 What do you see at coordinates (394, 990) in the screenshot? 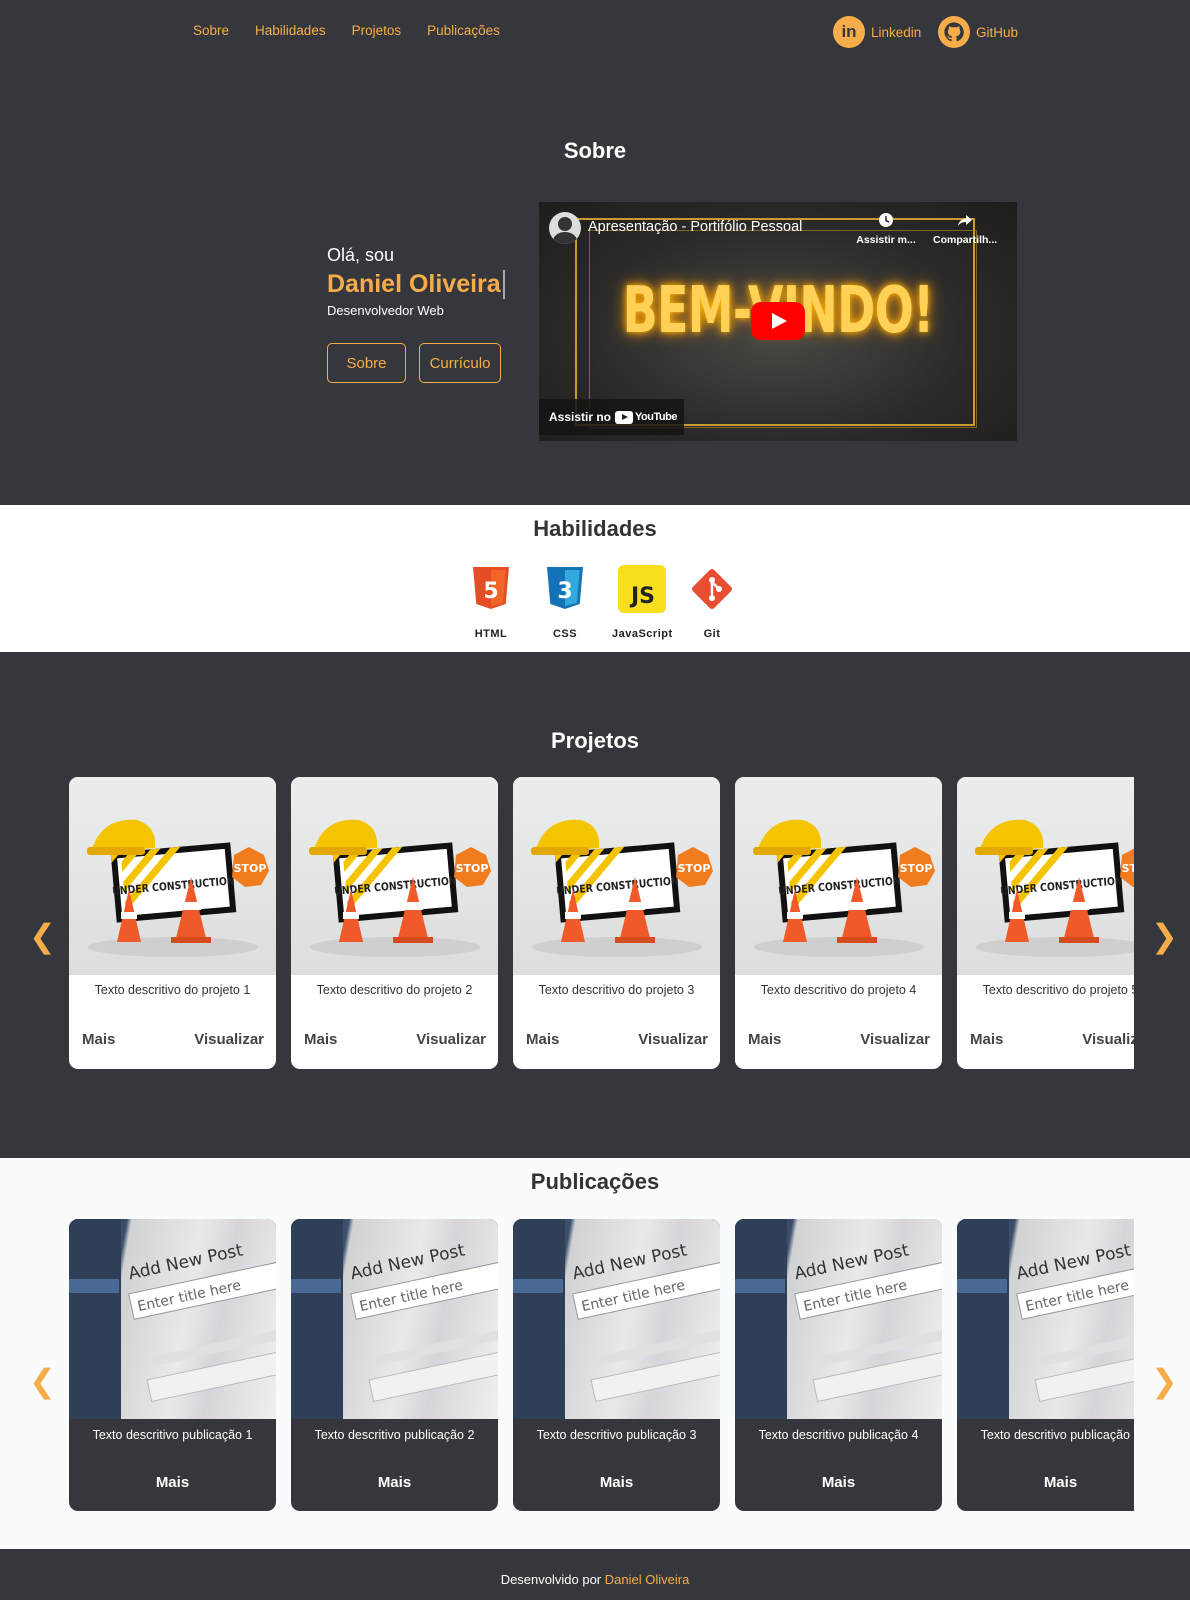
I see `project-description: Texto descritivo do projeto 2` at bounding box center [394, 990].